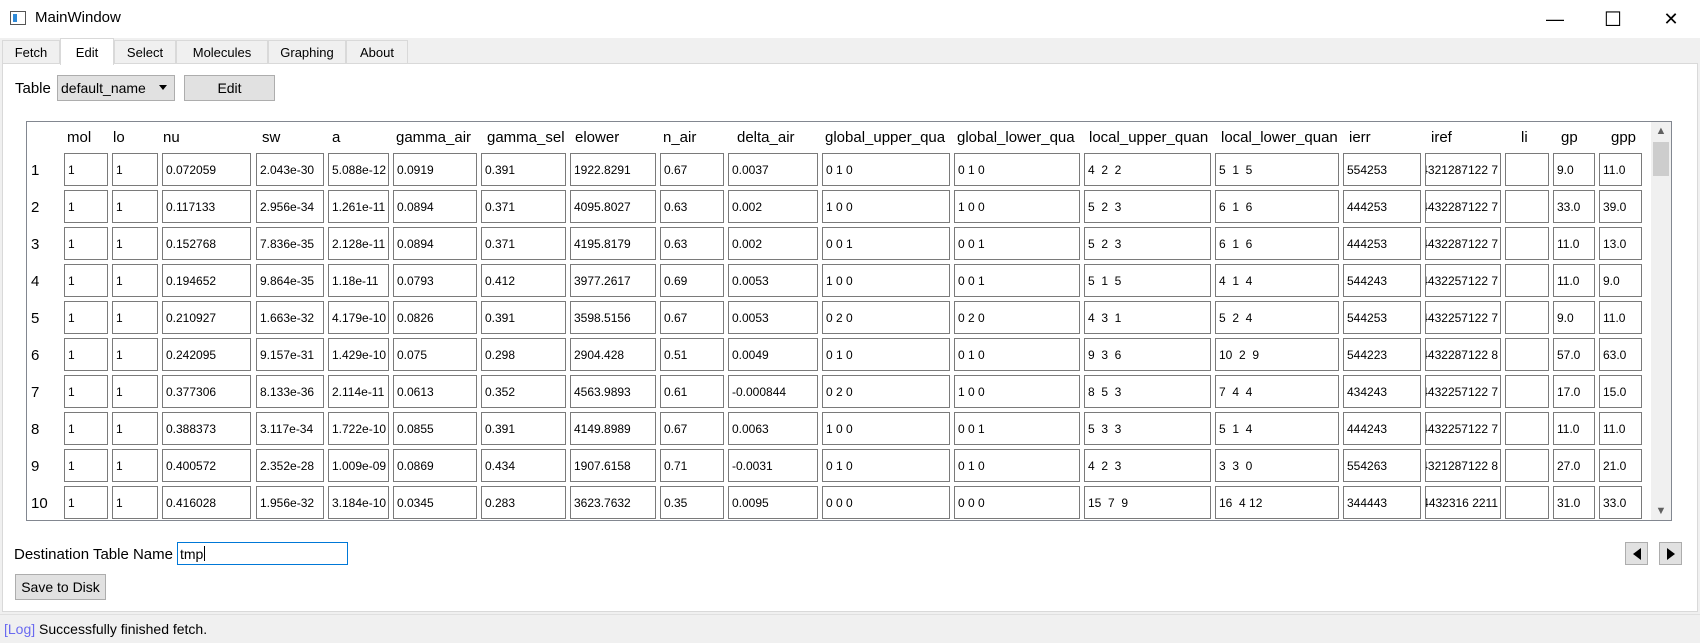 This screenshot has width=1700, height=643. I want to click on tab-edit: Edit, so click(87, 51).